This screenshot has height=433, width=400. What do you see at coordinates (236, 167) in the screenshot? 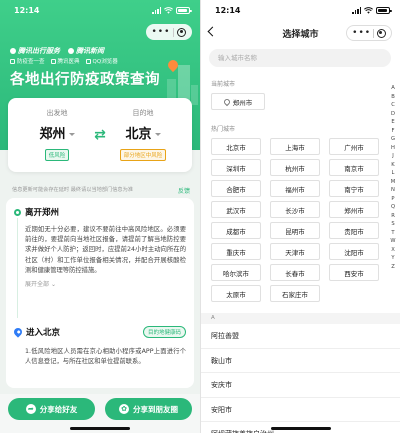
I see `hot-city-button: 深圳市` at bounding box center [236, 167].